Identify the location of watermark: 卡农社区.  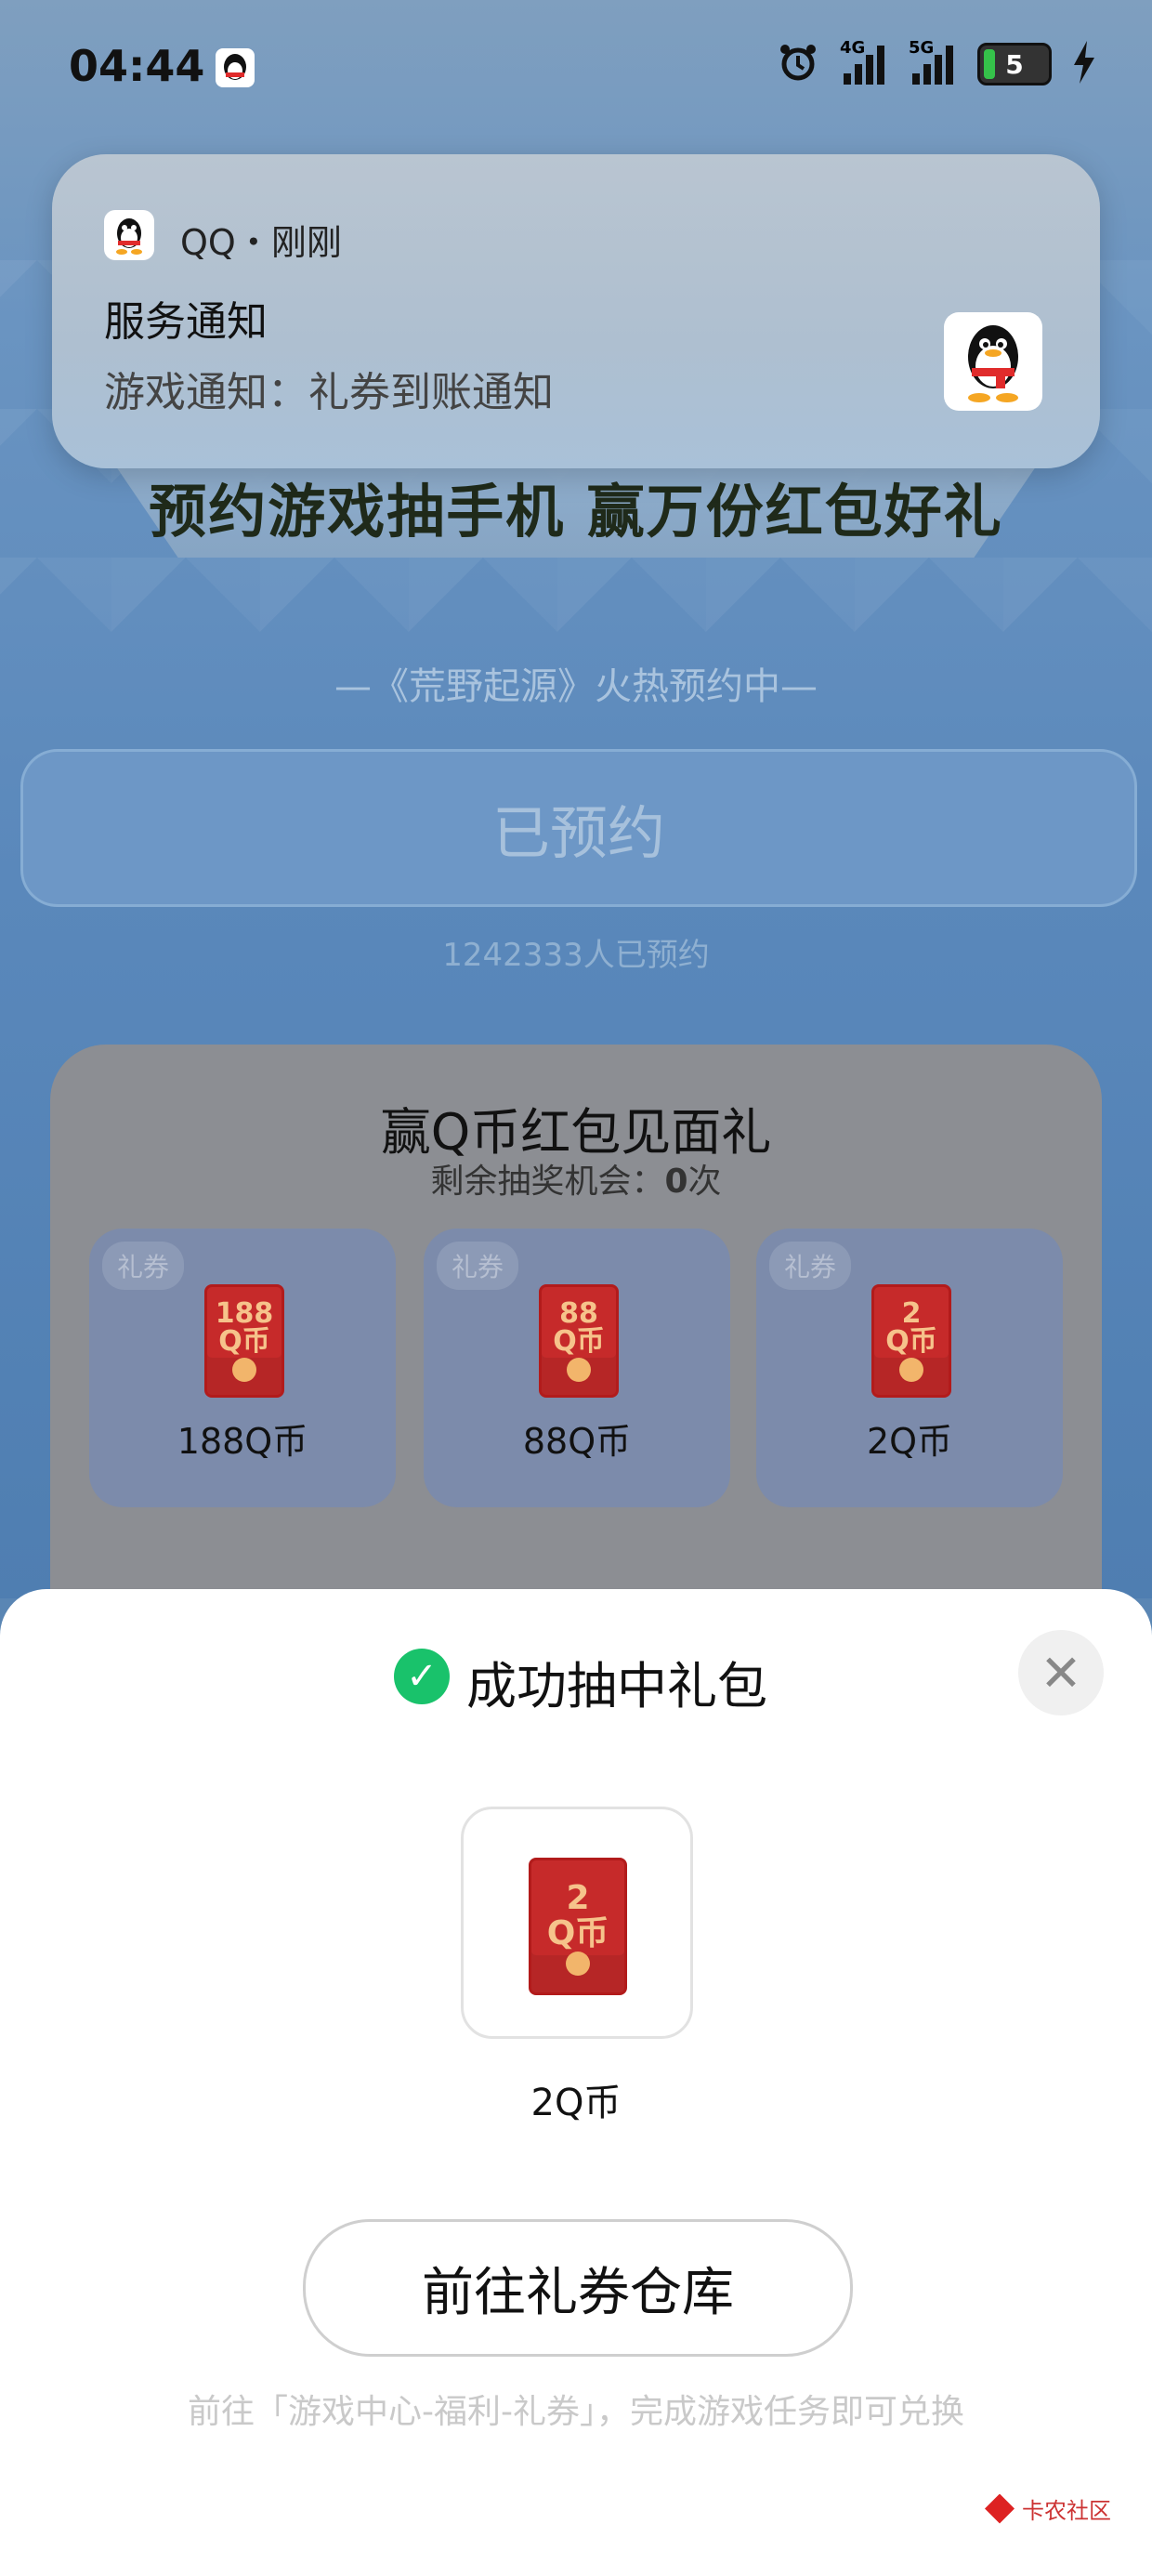
(1048, 2508).